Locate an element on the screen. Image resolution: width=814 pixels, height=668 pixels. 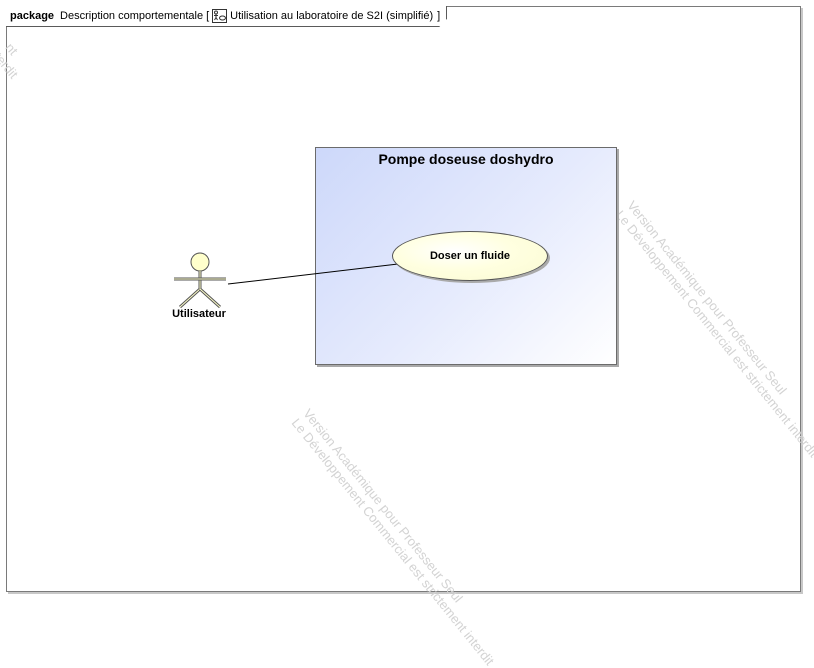
actor-leg-left-inner is located at coordinates (190, 298).